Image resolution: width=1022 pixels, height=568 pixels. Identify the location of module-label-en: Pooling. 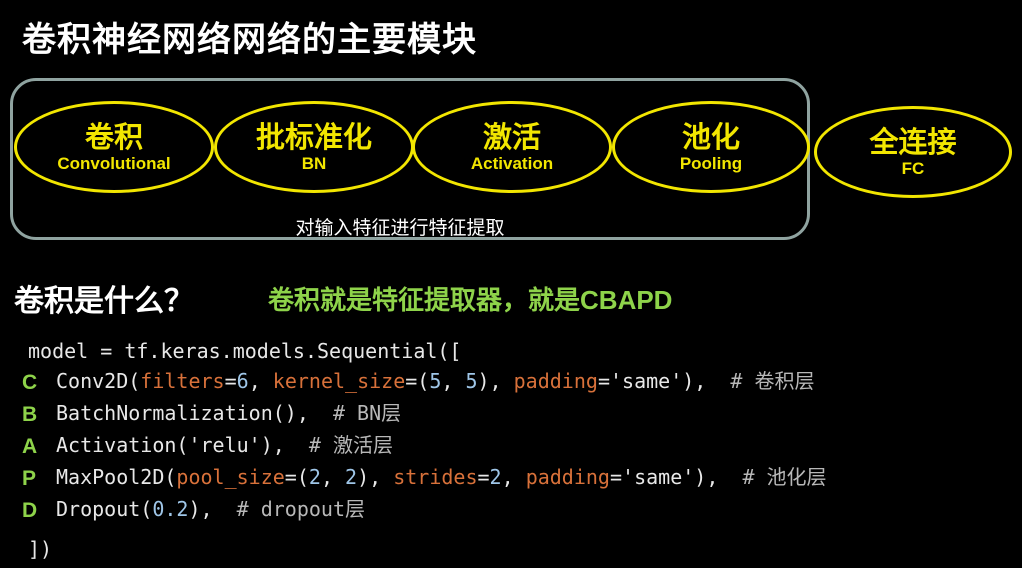
(711, 163).